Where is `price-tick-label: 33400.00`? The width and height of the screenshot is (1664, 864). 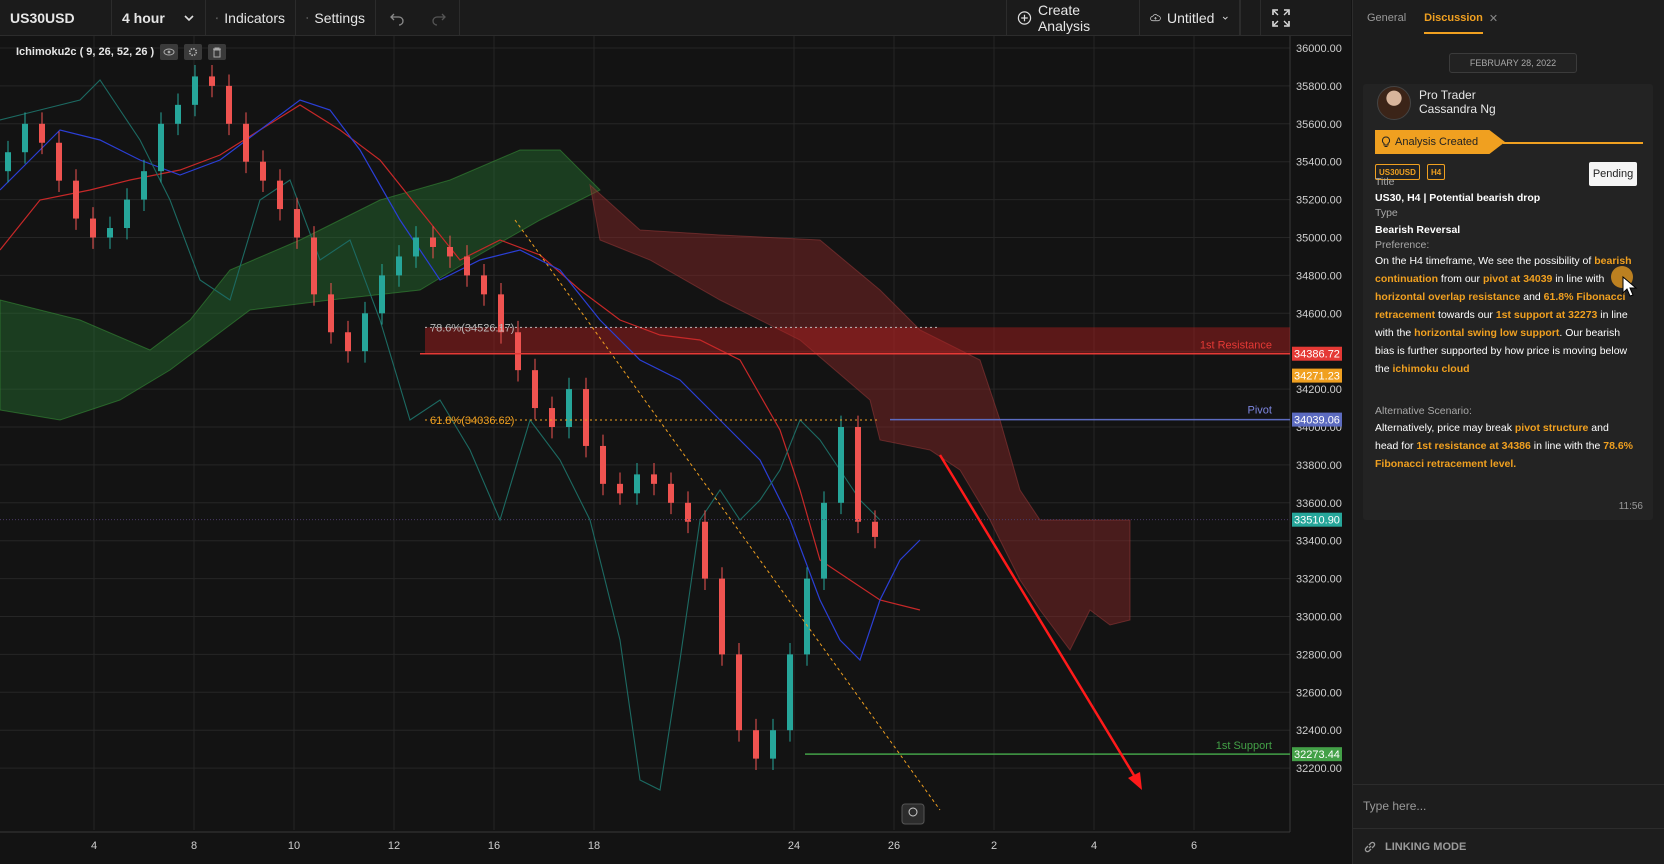
price-tick-label: 33400.00 is located at coordinates (1319, 542).